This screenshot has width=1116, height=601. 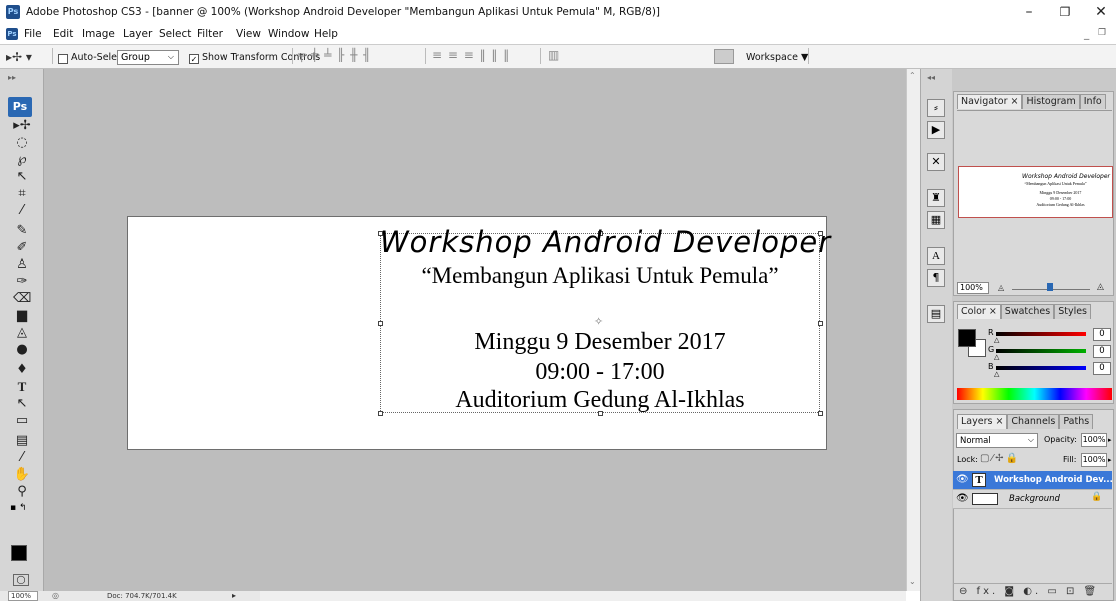 What do you see at coordinates (1076, 421) in the screenshot?
I see `tab-paths: Paths` at bounding box center [1076, 421].